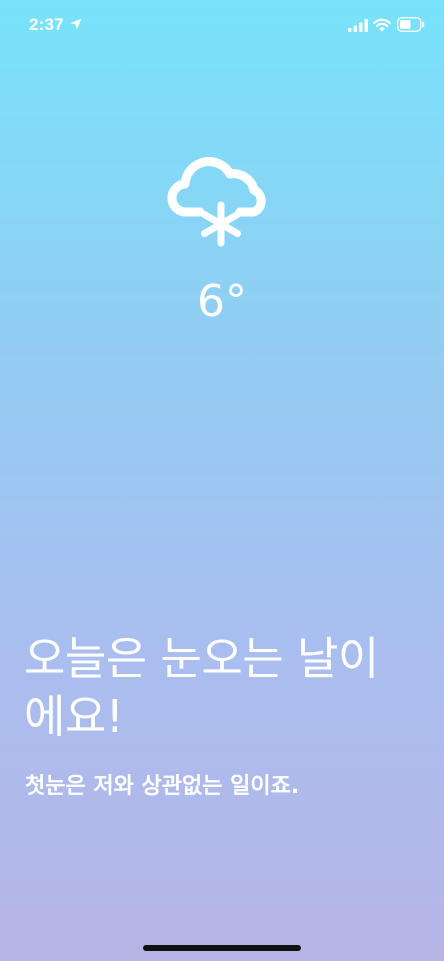 This screenshot has height=961, width=444. What do you see at coordinates (358, 25) in the screenshot?
I see `cellular-signal-icon` at bounding box center [358, 25].